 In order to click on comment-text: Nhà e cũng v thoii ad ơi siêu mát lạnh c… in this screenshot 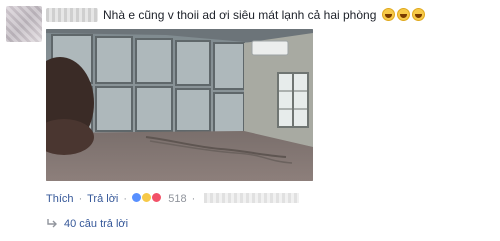, I will do `click(240, 15)`.